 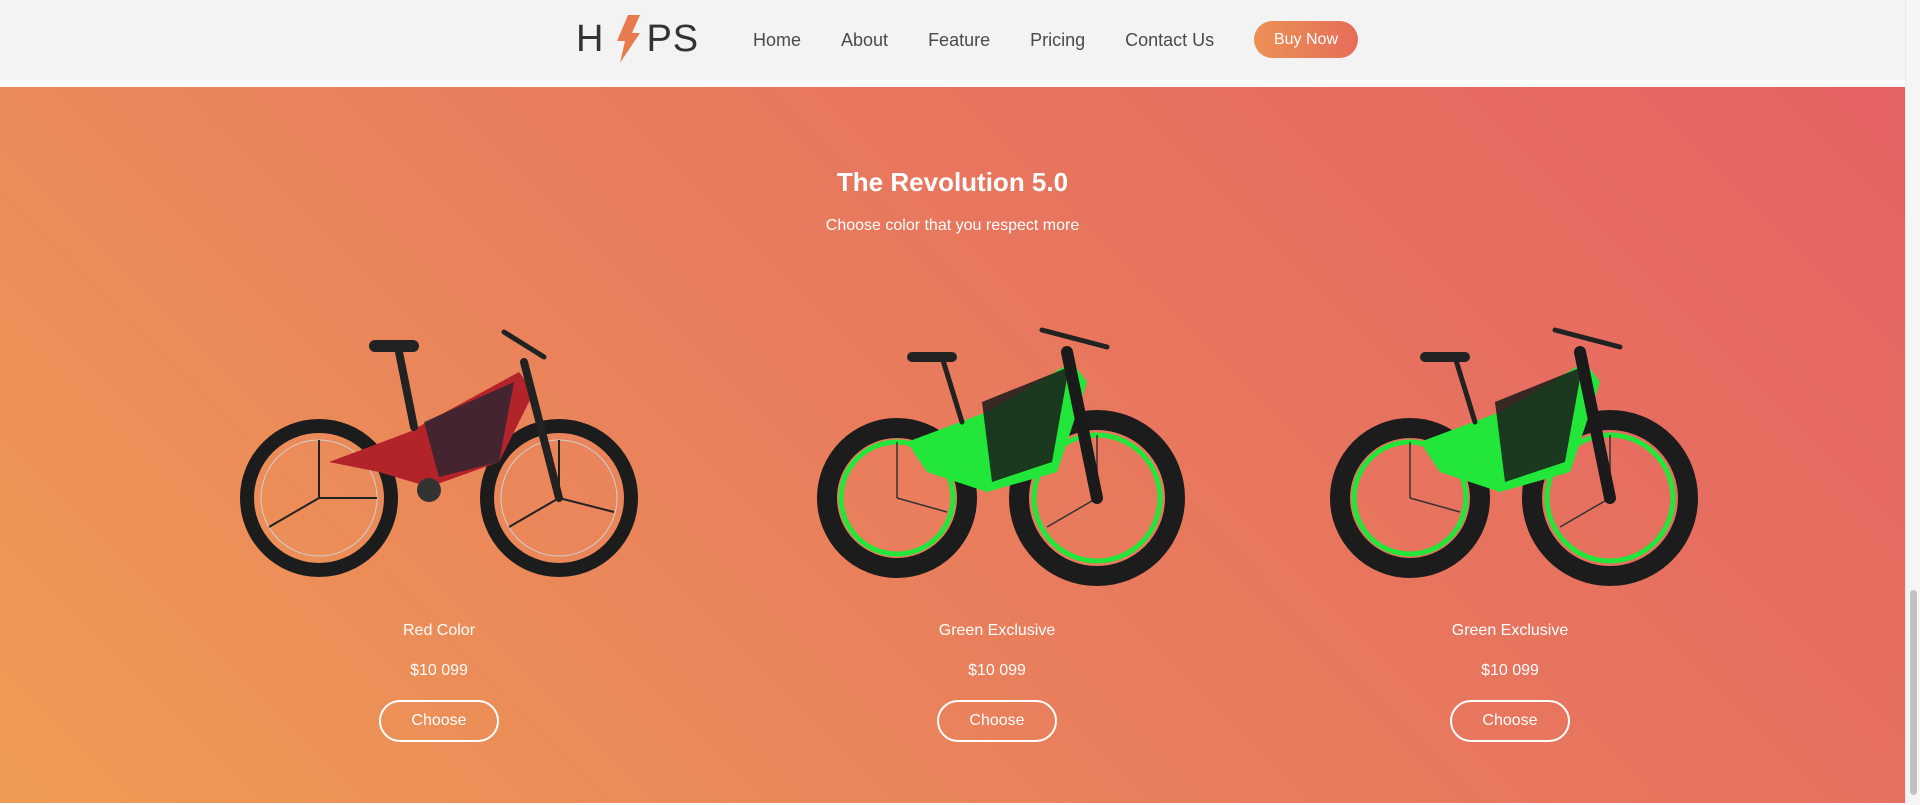 What do you see at coordinates (1913, 692) in the screenshot?
I see `scrollbar-thumb` at bounding box center [1913, 692].